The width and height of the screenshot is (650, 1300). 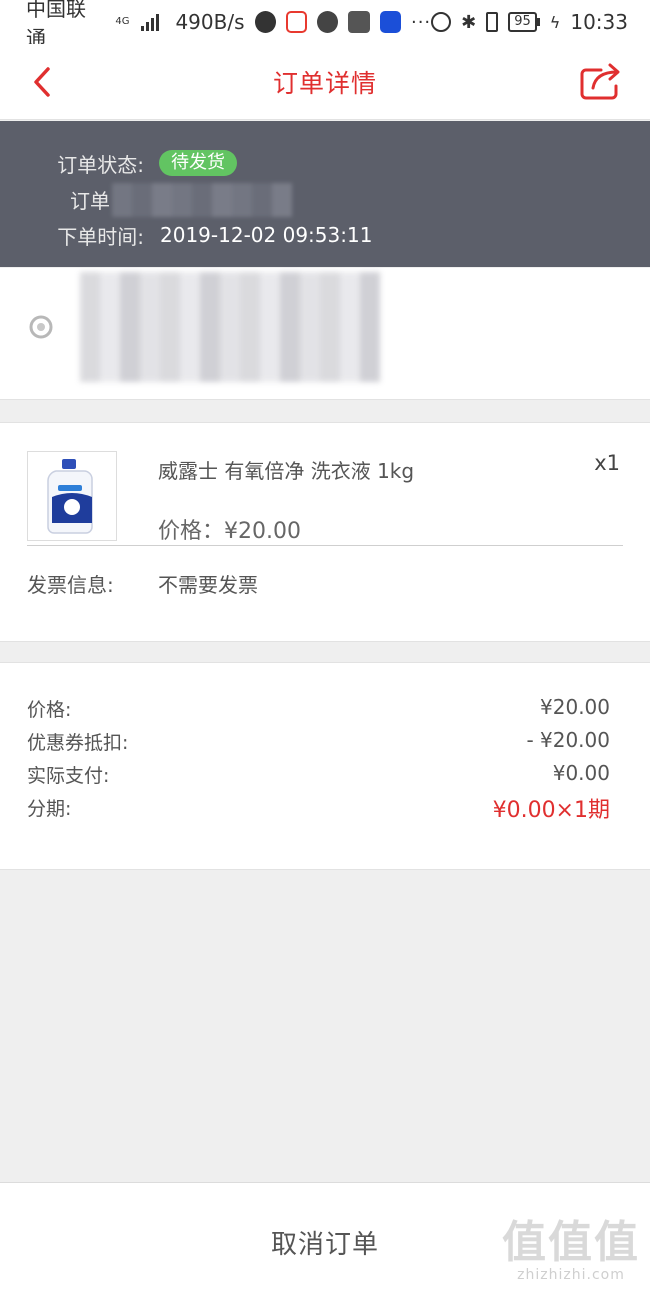 I want to click on invoice-label: 发票信息:, so click(x=70, y=585).